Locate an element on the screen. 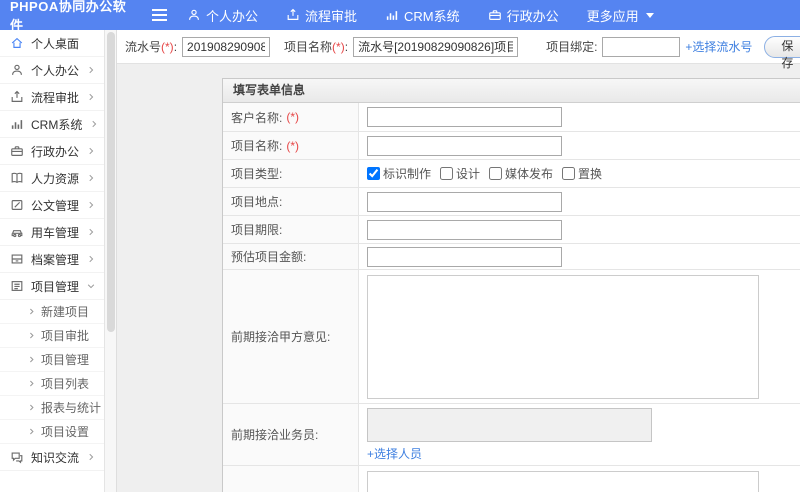 This screenshot has width=800, height=492. sidebar-item-vehicle-mgmt: 用车管理 is located at coordinates (52, 232).